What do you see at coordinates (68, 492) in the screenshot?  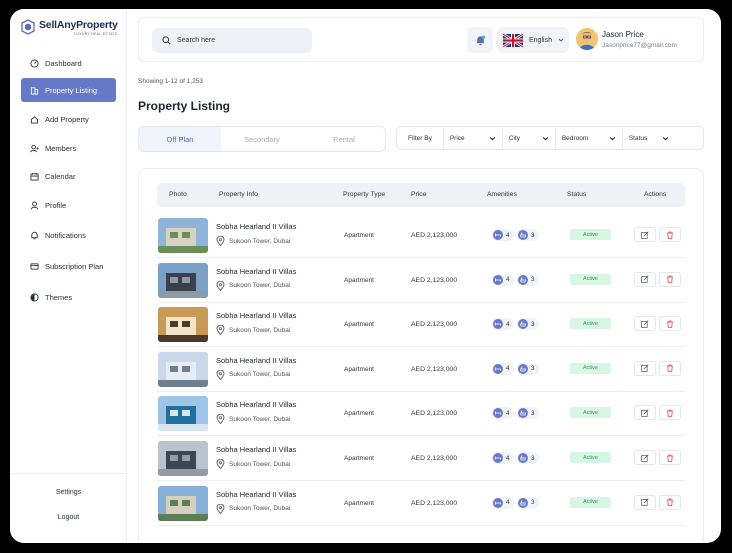 I see `settings-link: Settings` at bounding box center [68, 492].